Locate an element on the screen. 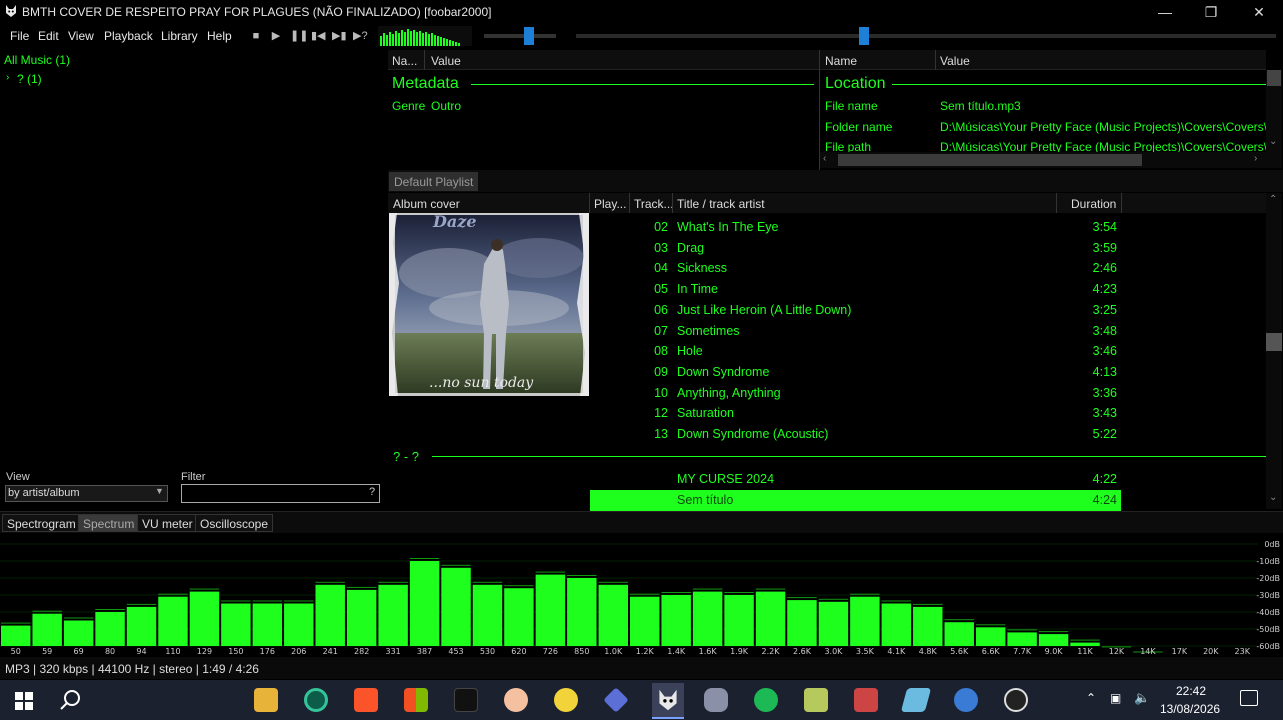 This screenshot has height=720, width=1283. table-row: 13 Down Syndrome (Acoustic) 5:22 is located at coordinates (855, 434).